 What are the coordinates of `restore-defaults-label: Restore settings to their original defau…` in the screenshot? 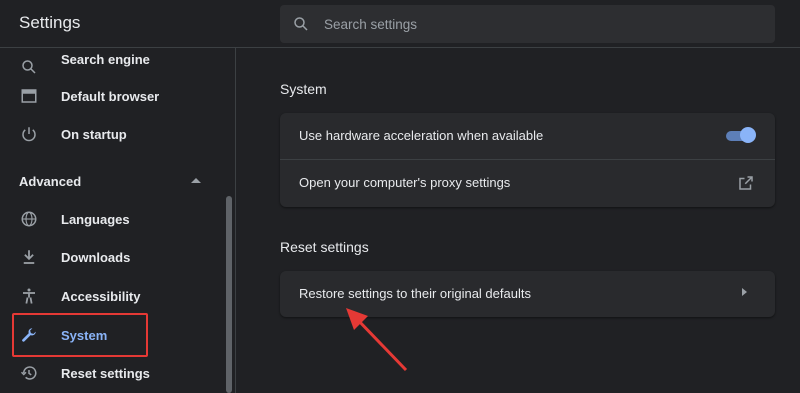 It's located at (415, 293).